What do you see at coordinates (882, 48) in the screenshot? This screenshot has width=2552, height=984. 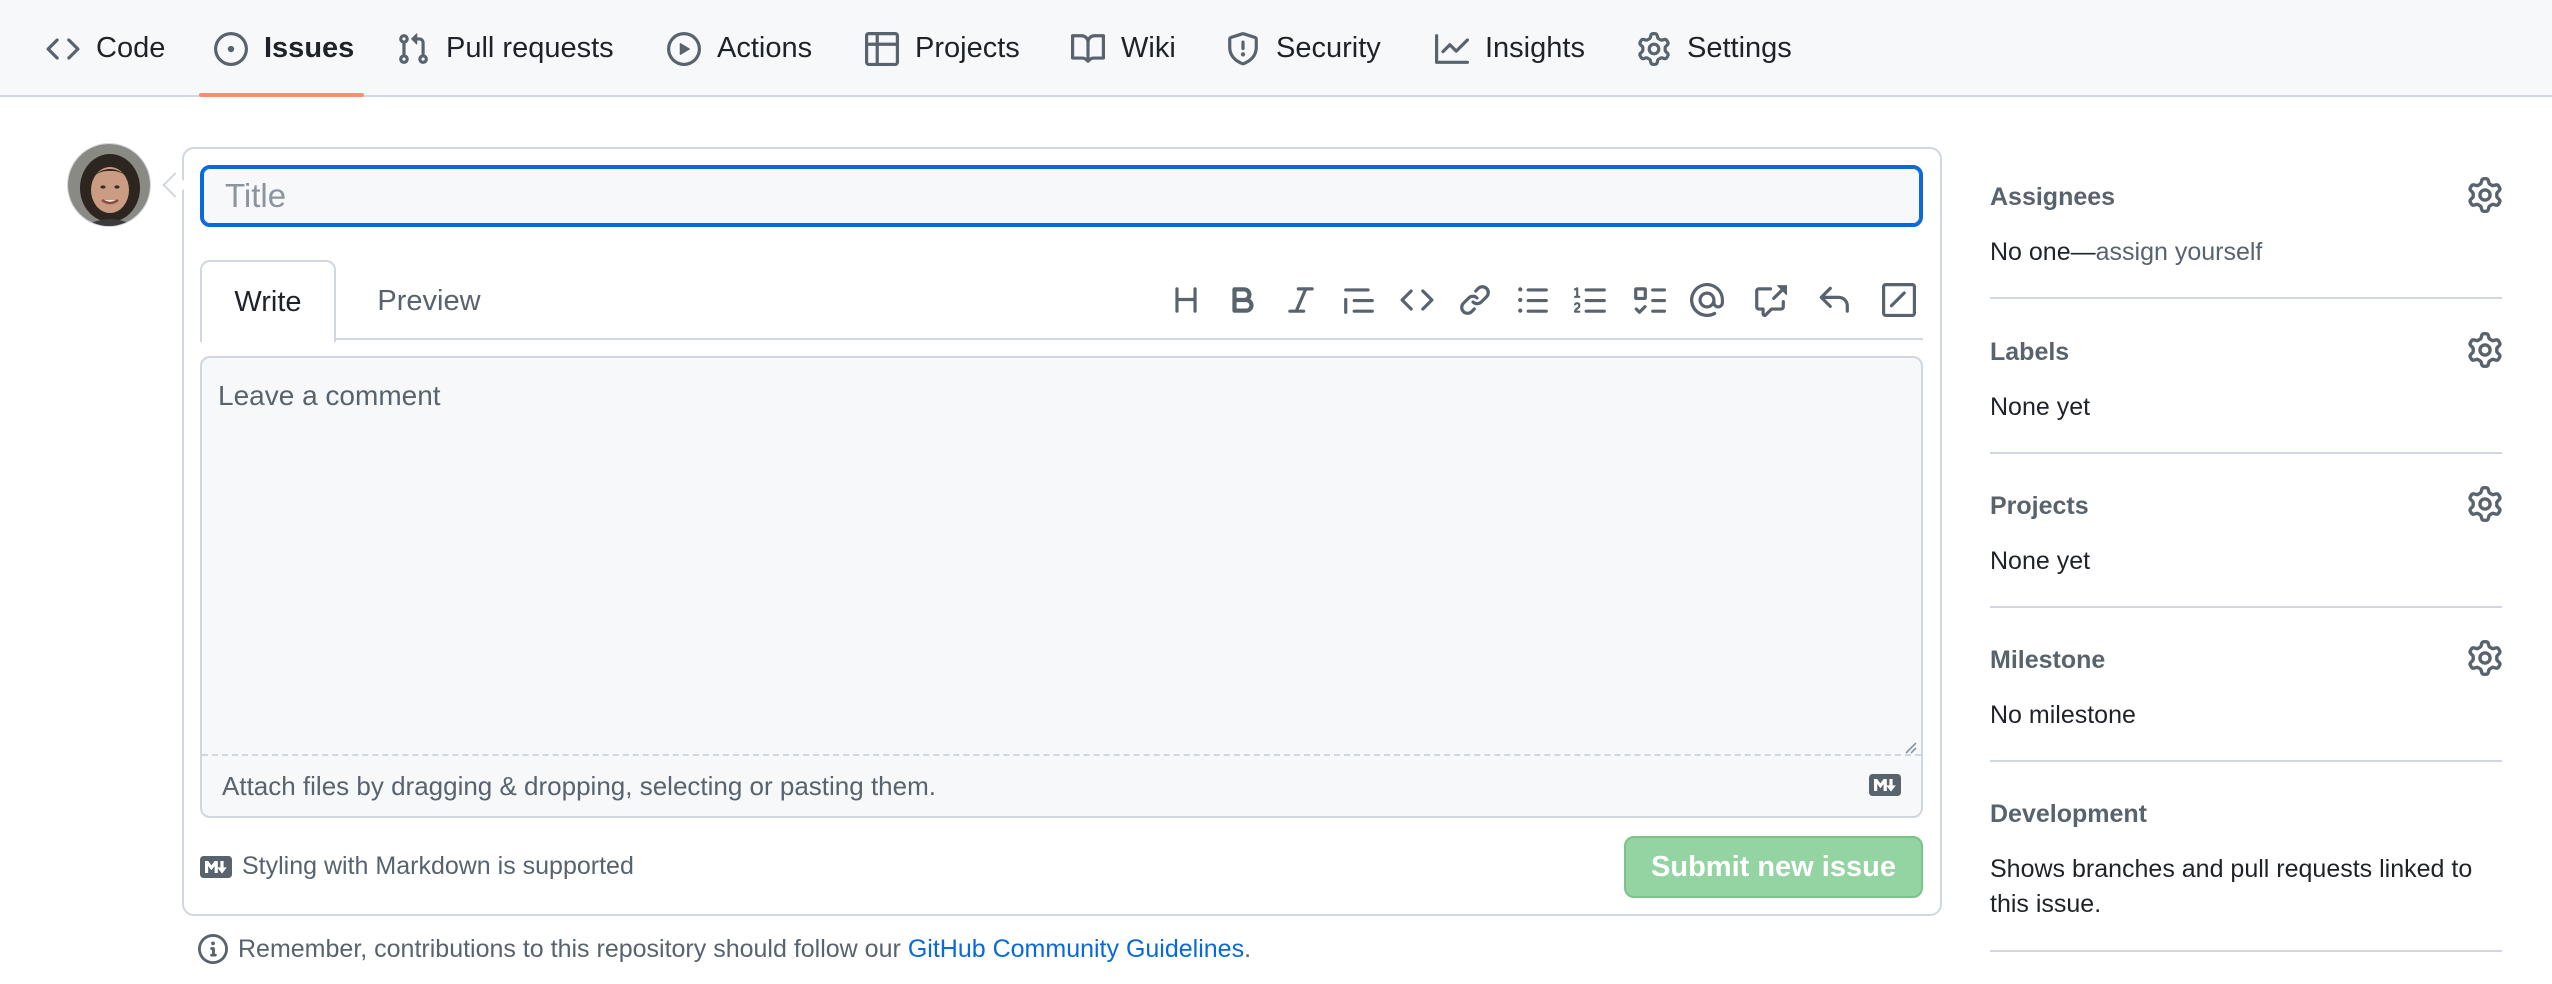 I see `table-icon` at bounding box center [882, 48].